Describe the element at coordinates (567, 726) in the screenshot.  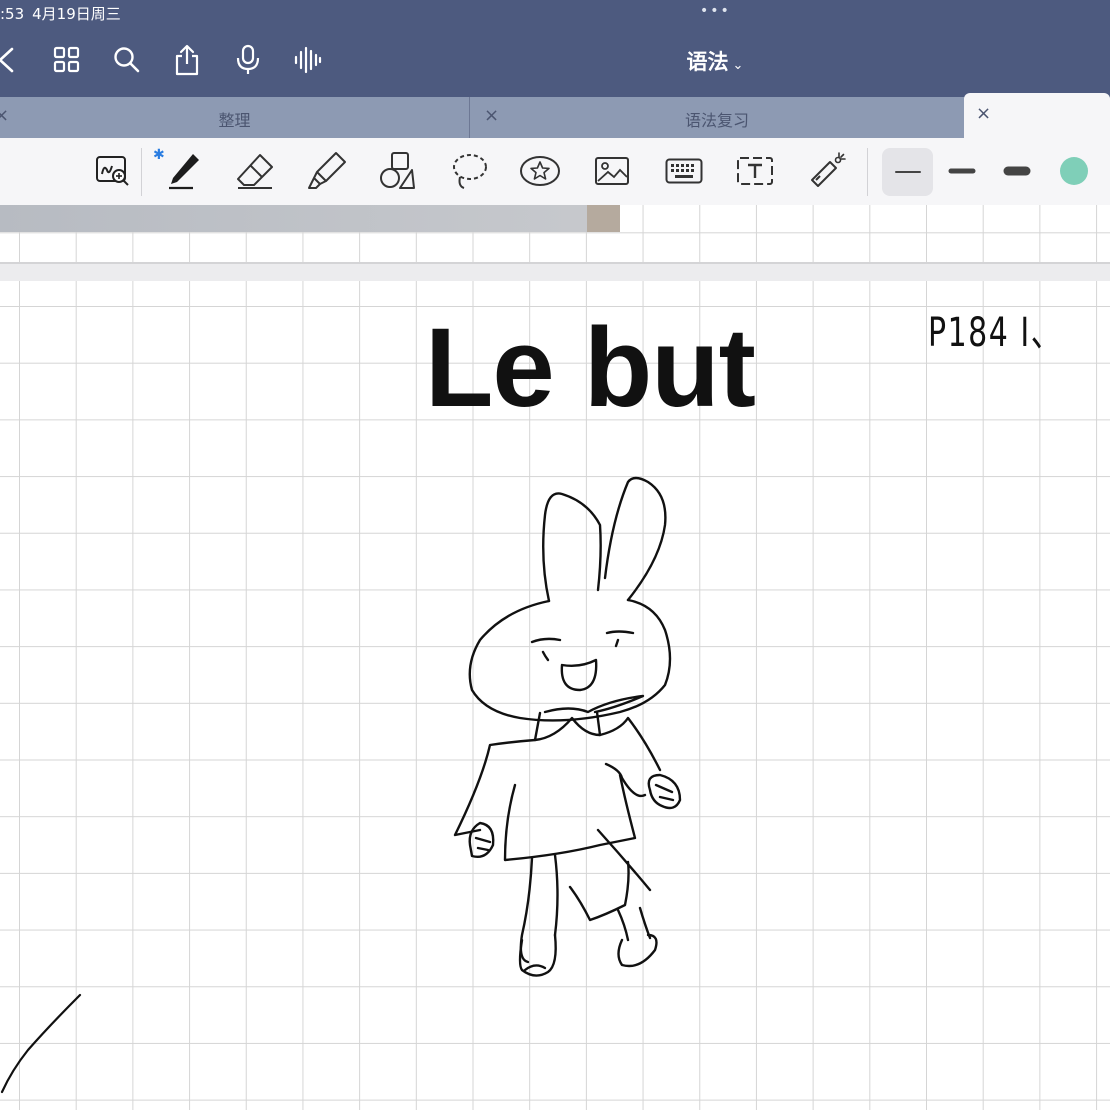
I see `rabbit-drawing` at that location.